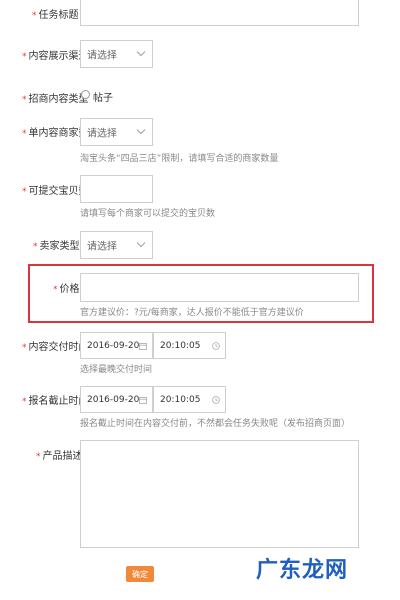 Image resolution: width=400 pixels, height=600 pixels. I want to click on delivery-time-input: 20:10:05, so click(189, 345).